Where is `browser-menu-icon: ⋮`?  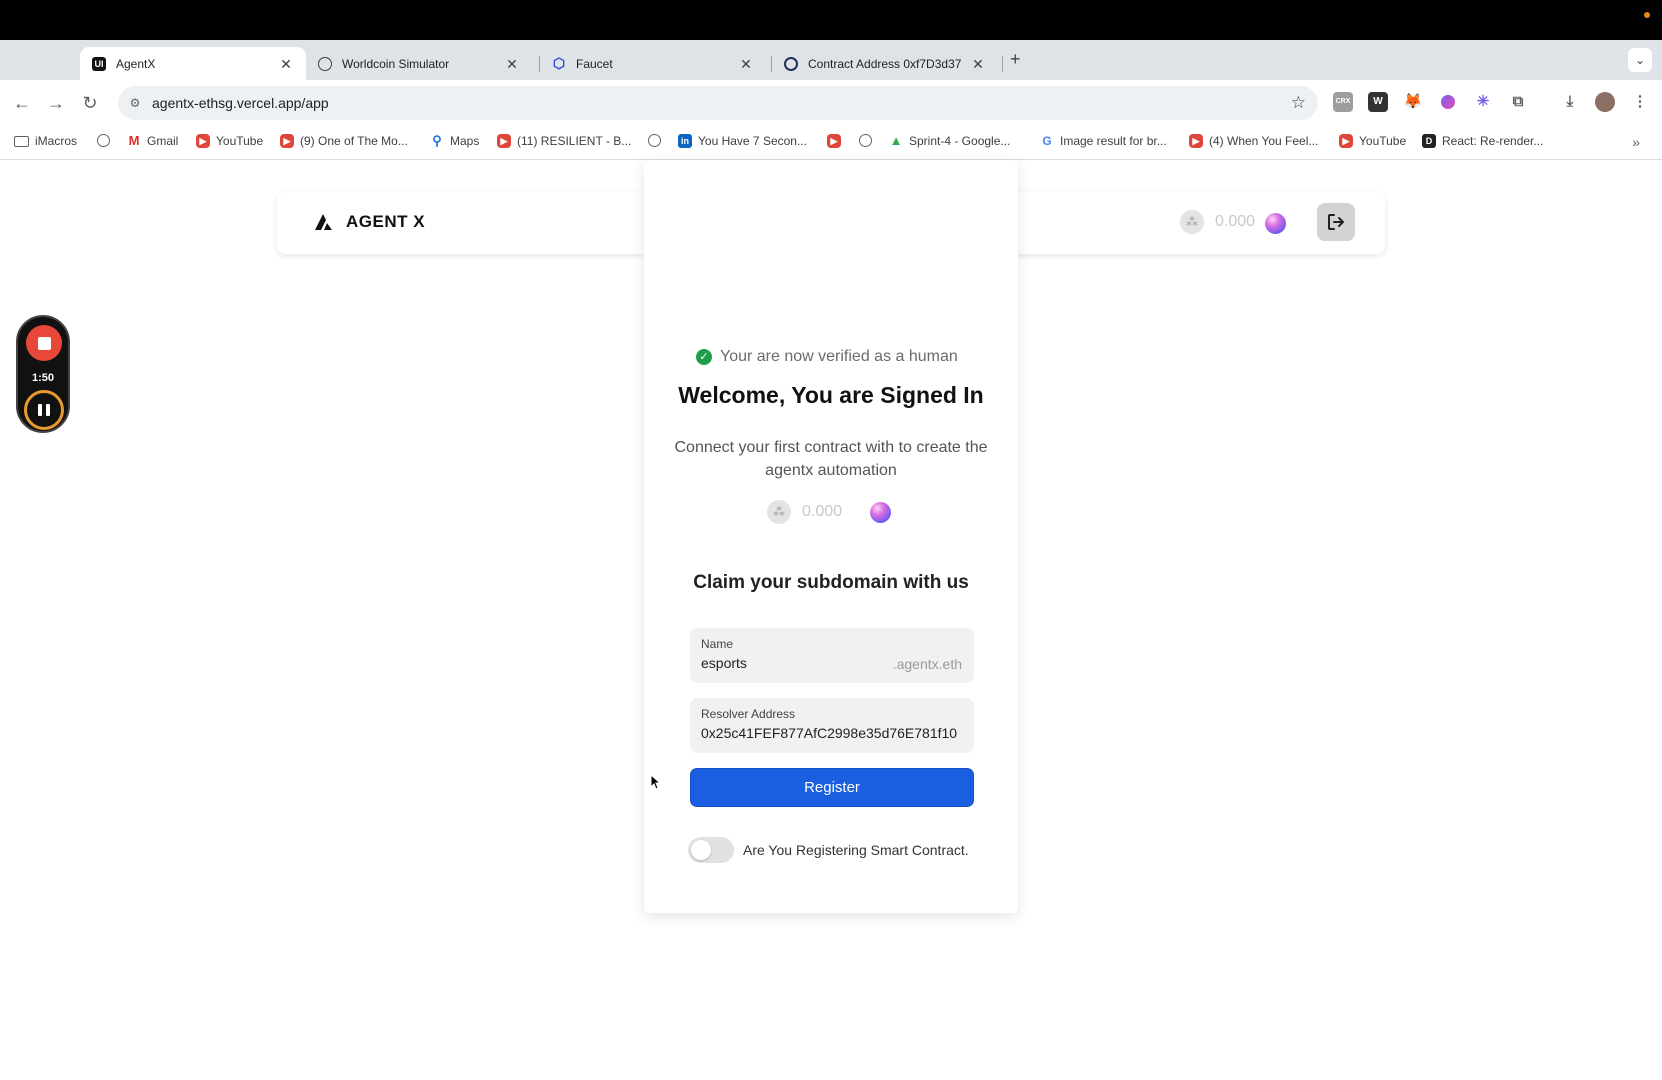 browser-menu-icon: ⋮ is located at coordinates (1640, 102).